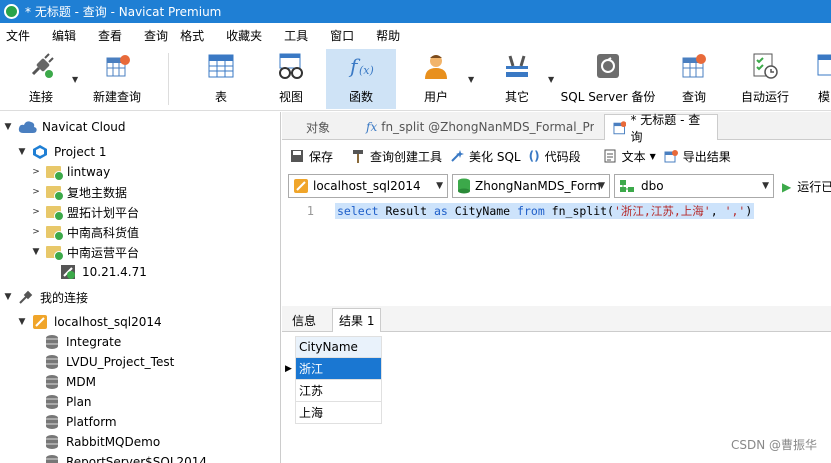 This screenshot has width=831, height=463. What do you see at coordinates (694, 186) in the screenshot?
I see `schema-select: dbo ▼` at bounding box center [694, 186].